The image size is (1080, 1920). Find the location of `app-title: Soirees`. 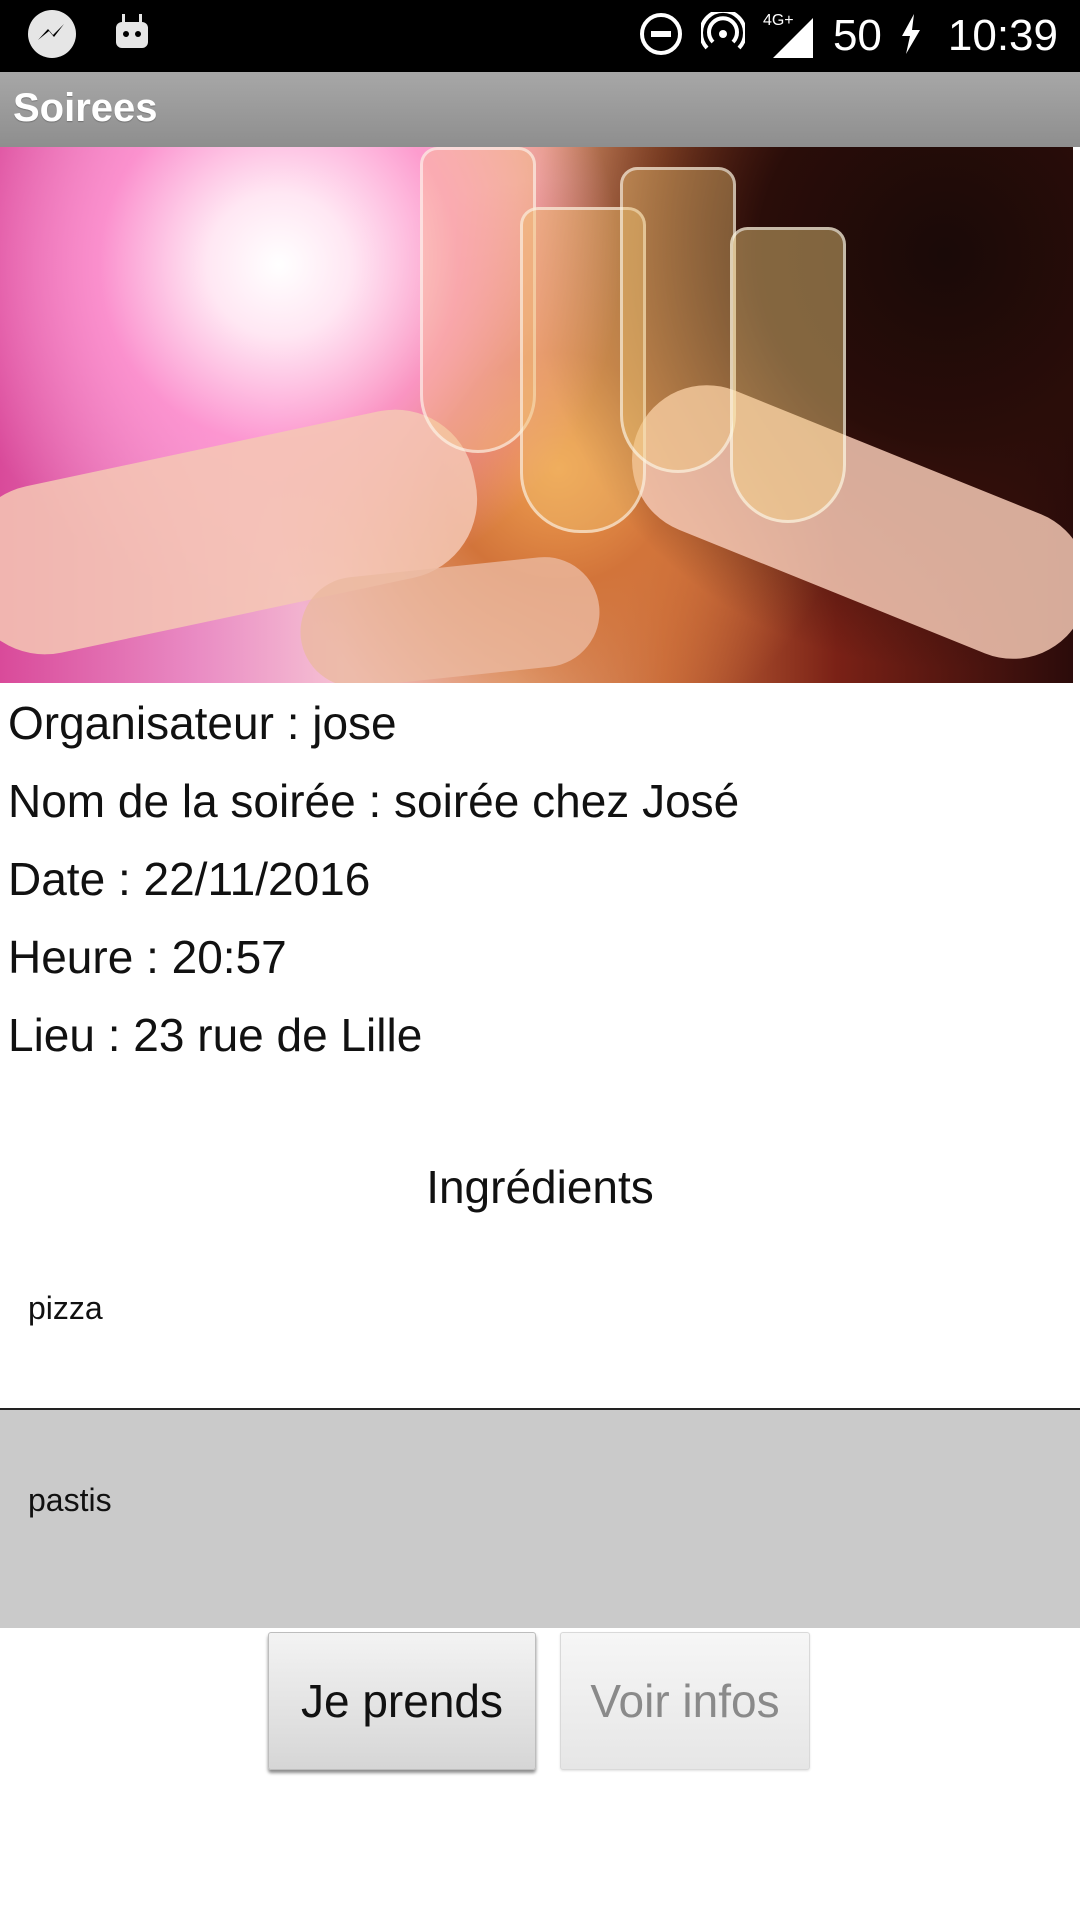

app-title: Soirees is located at coordinates (85, 108).